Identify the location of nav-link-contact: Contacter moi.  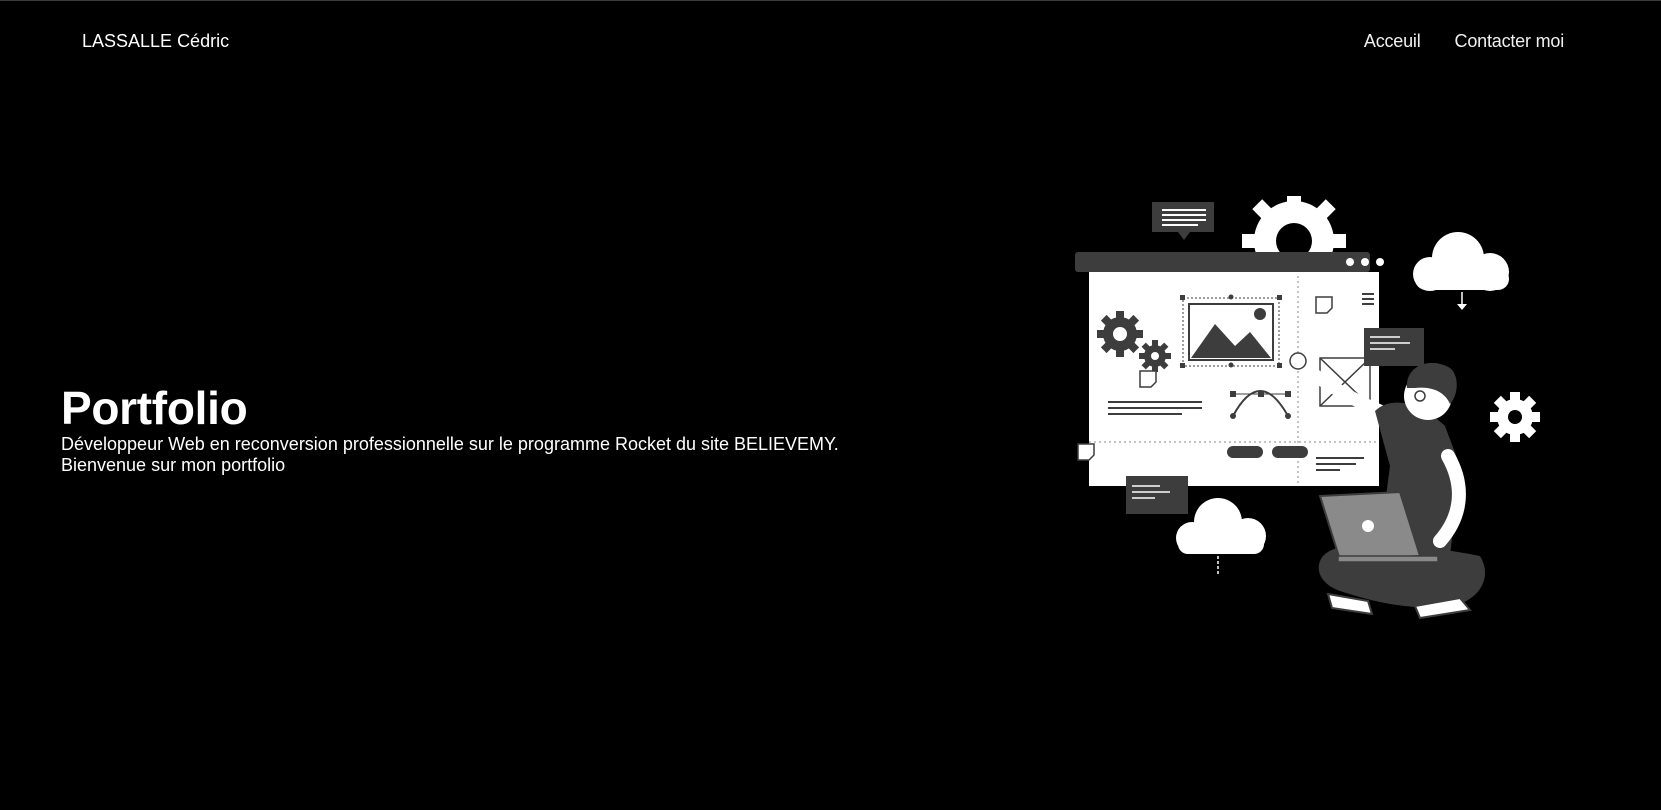
(1510, 41).